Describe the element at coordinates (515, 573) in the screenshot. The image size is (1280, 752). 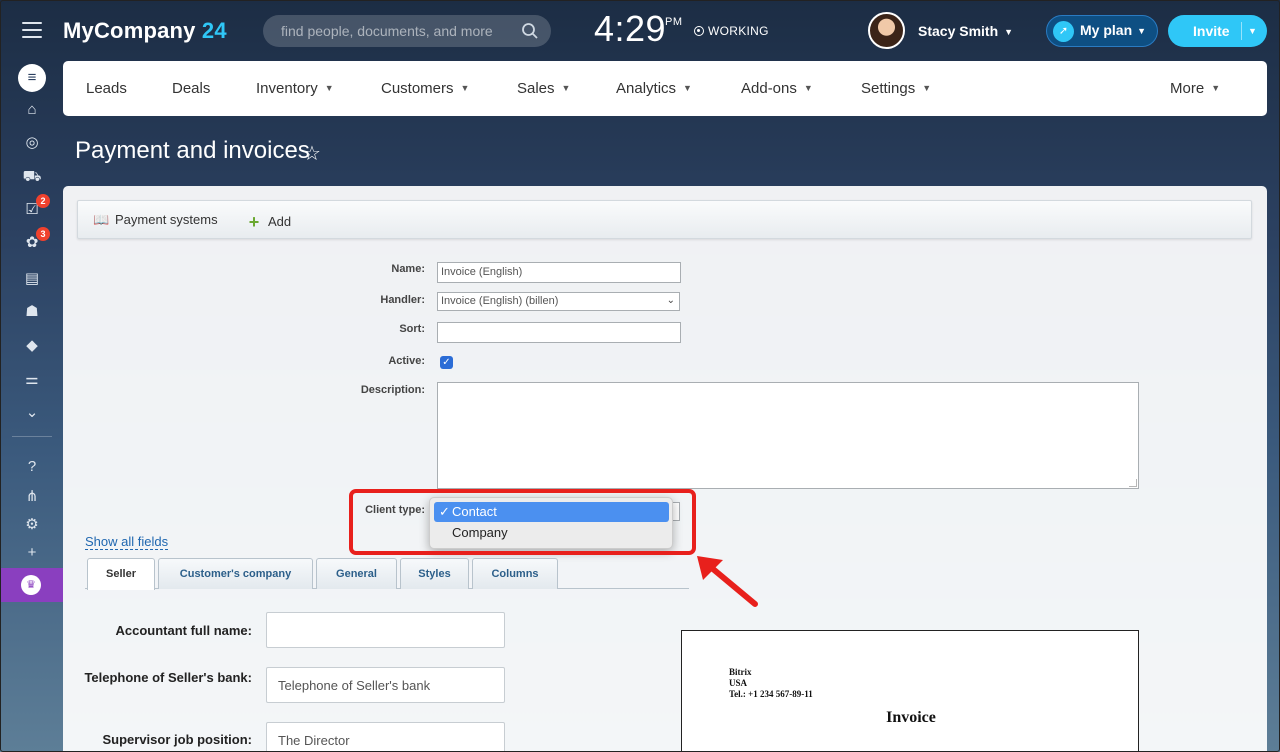
I see `tab-columns: Columns` at that location.